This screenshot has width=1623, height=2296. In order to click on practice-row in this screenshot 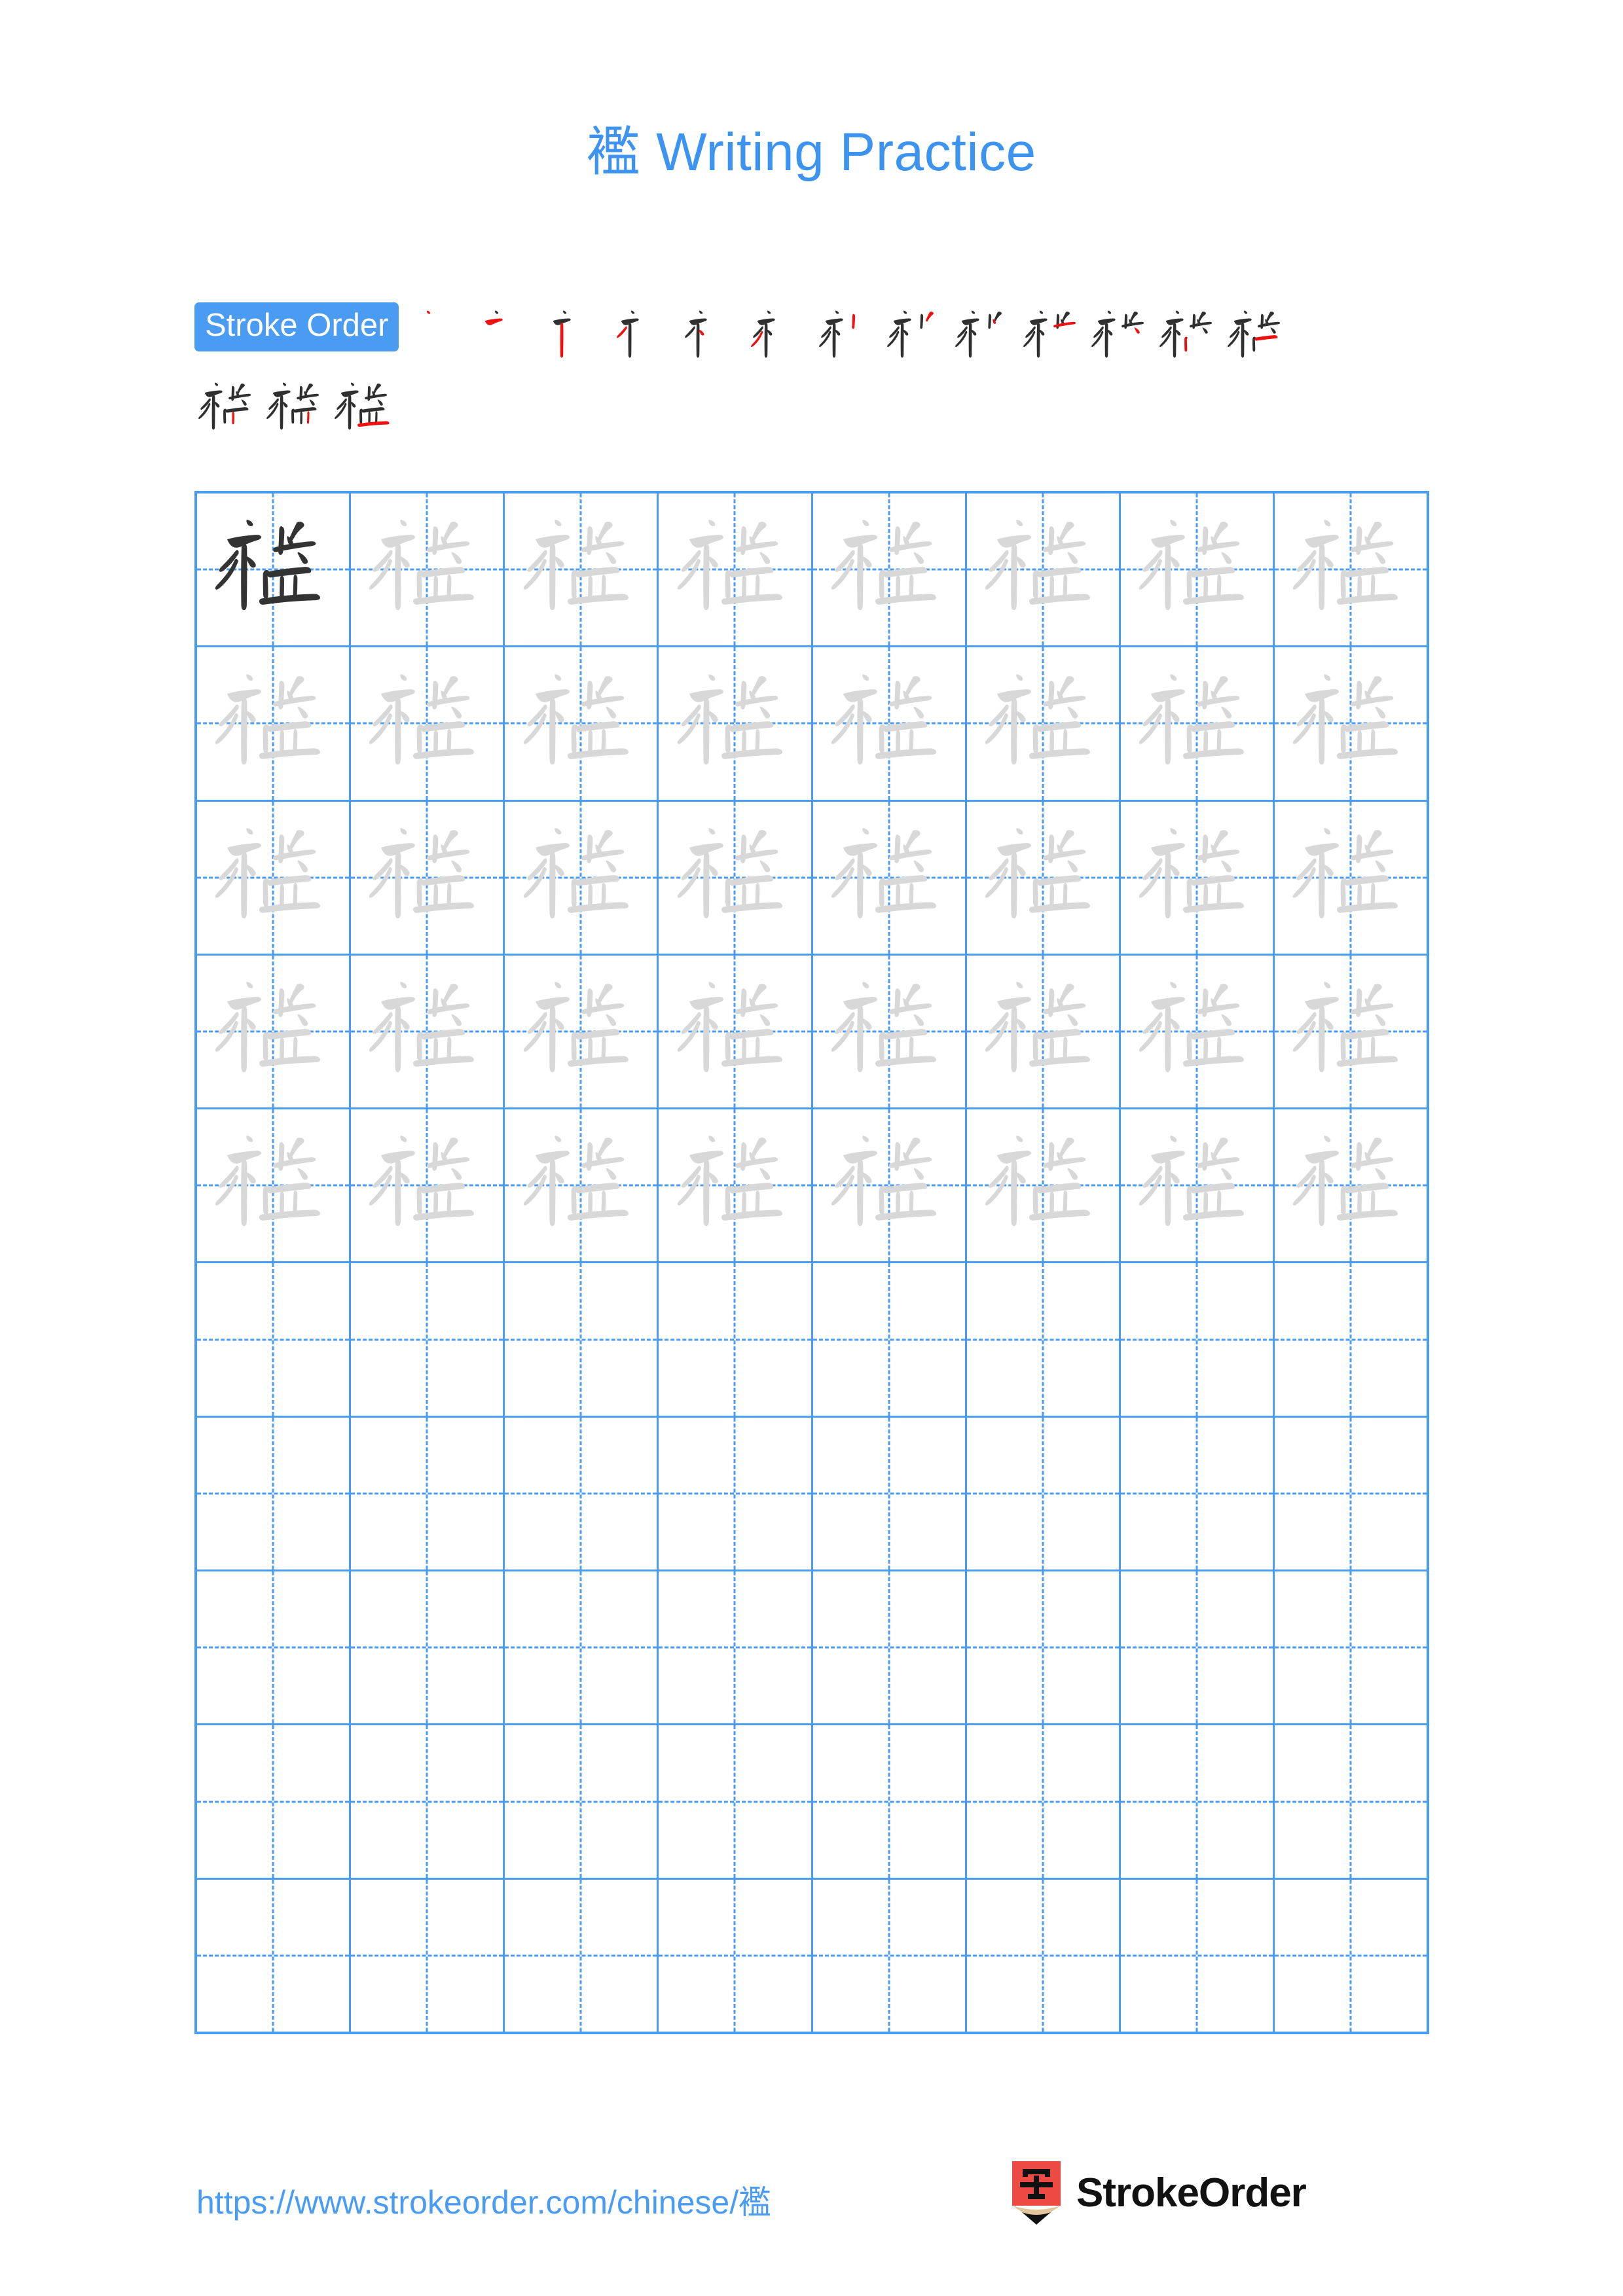, I will do `click(812, 1955)`.